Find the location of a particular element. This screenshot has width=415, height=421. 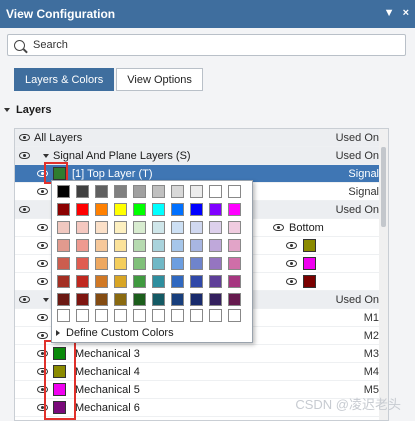

row-all-layers: All Layers Used On is located at coordinates (201, 138).